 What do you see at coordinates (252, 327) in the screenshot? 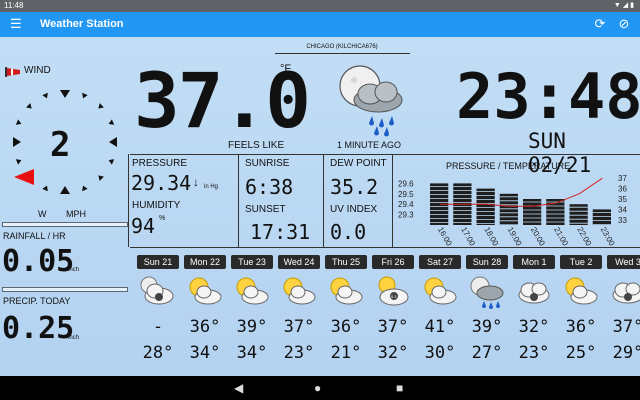
I see `forecast-high: 39°` at bounding box center [252, 327].